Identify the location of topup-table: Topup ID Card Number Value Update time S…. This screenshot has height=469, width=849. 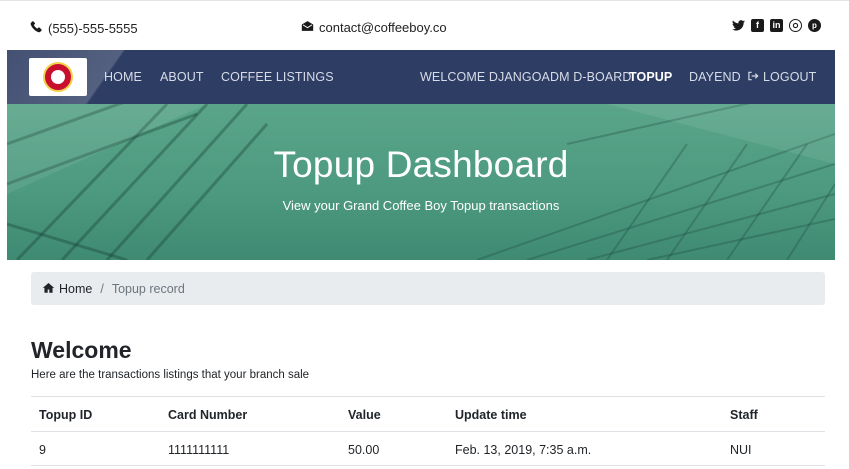
(428, 431).